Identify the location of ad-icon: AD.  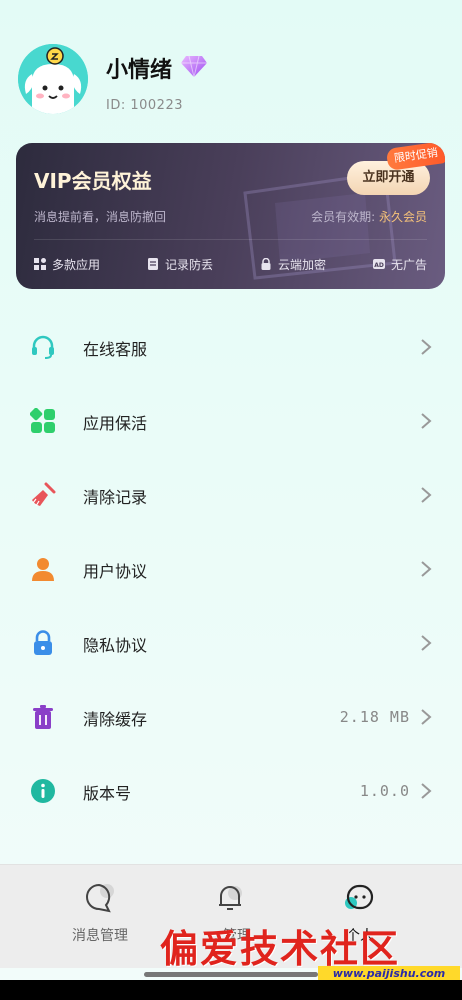
(378, 264).